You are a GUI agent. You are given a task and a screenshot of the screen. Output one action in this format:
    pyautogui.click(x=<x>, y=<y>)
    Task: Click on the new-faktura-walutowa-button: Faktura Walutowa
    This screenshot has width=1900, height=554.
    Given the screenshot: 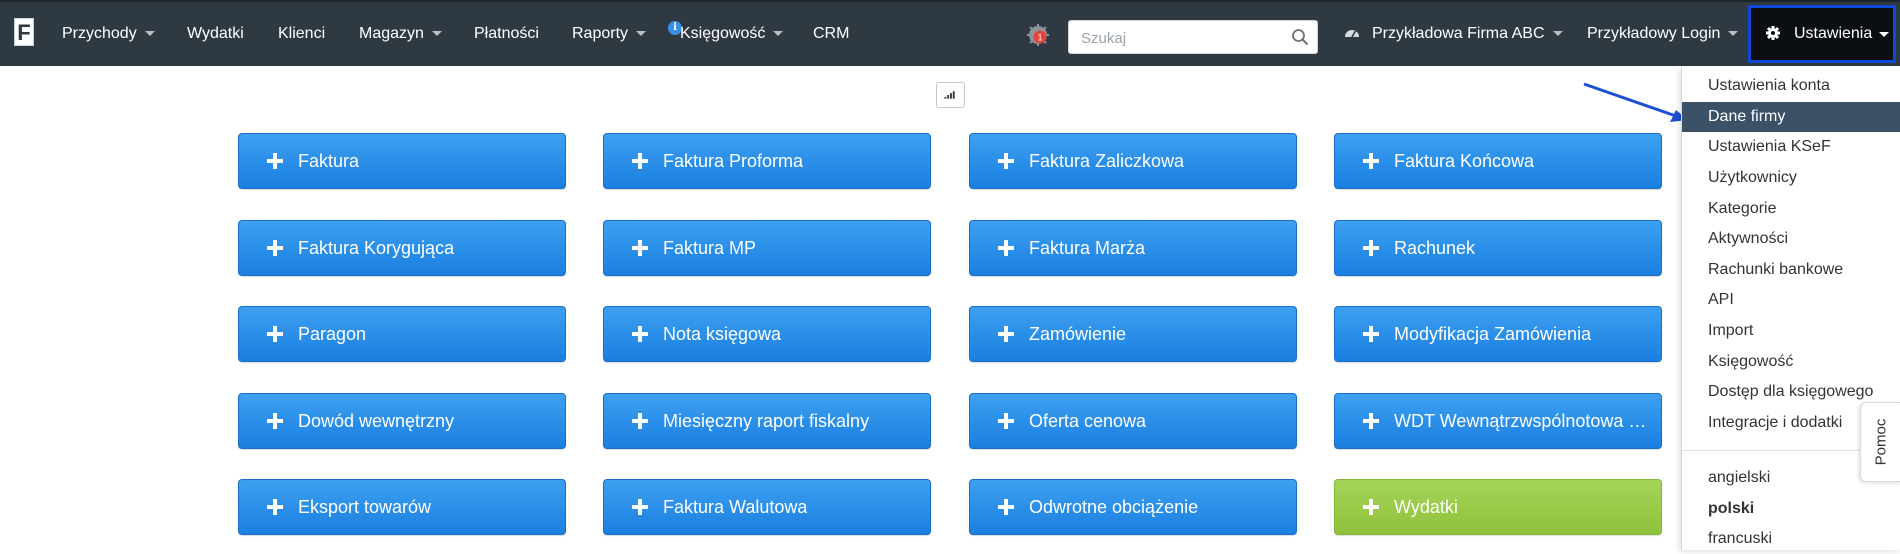 What is the action you would take?
    pyautogui.click(x=767, y=507)
    